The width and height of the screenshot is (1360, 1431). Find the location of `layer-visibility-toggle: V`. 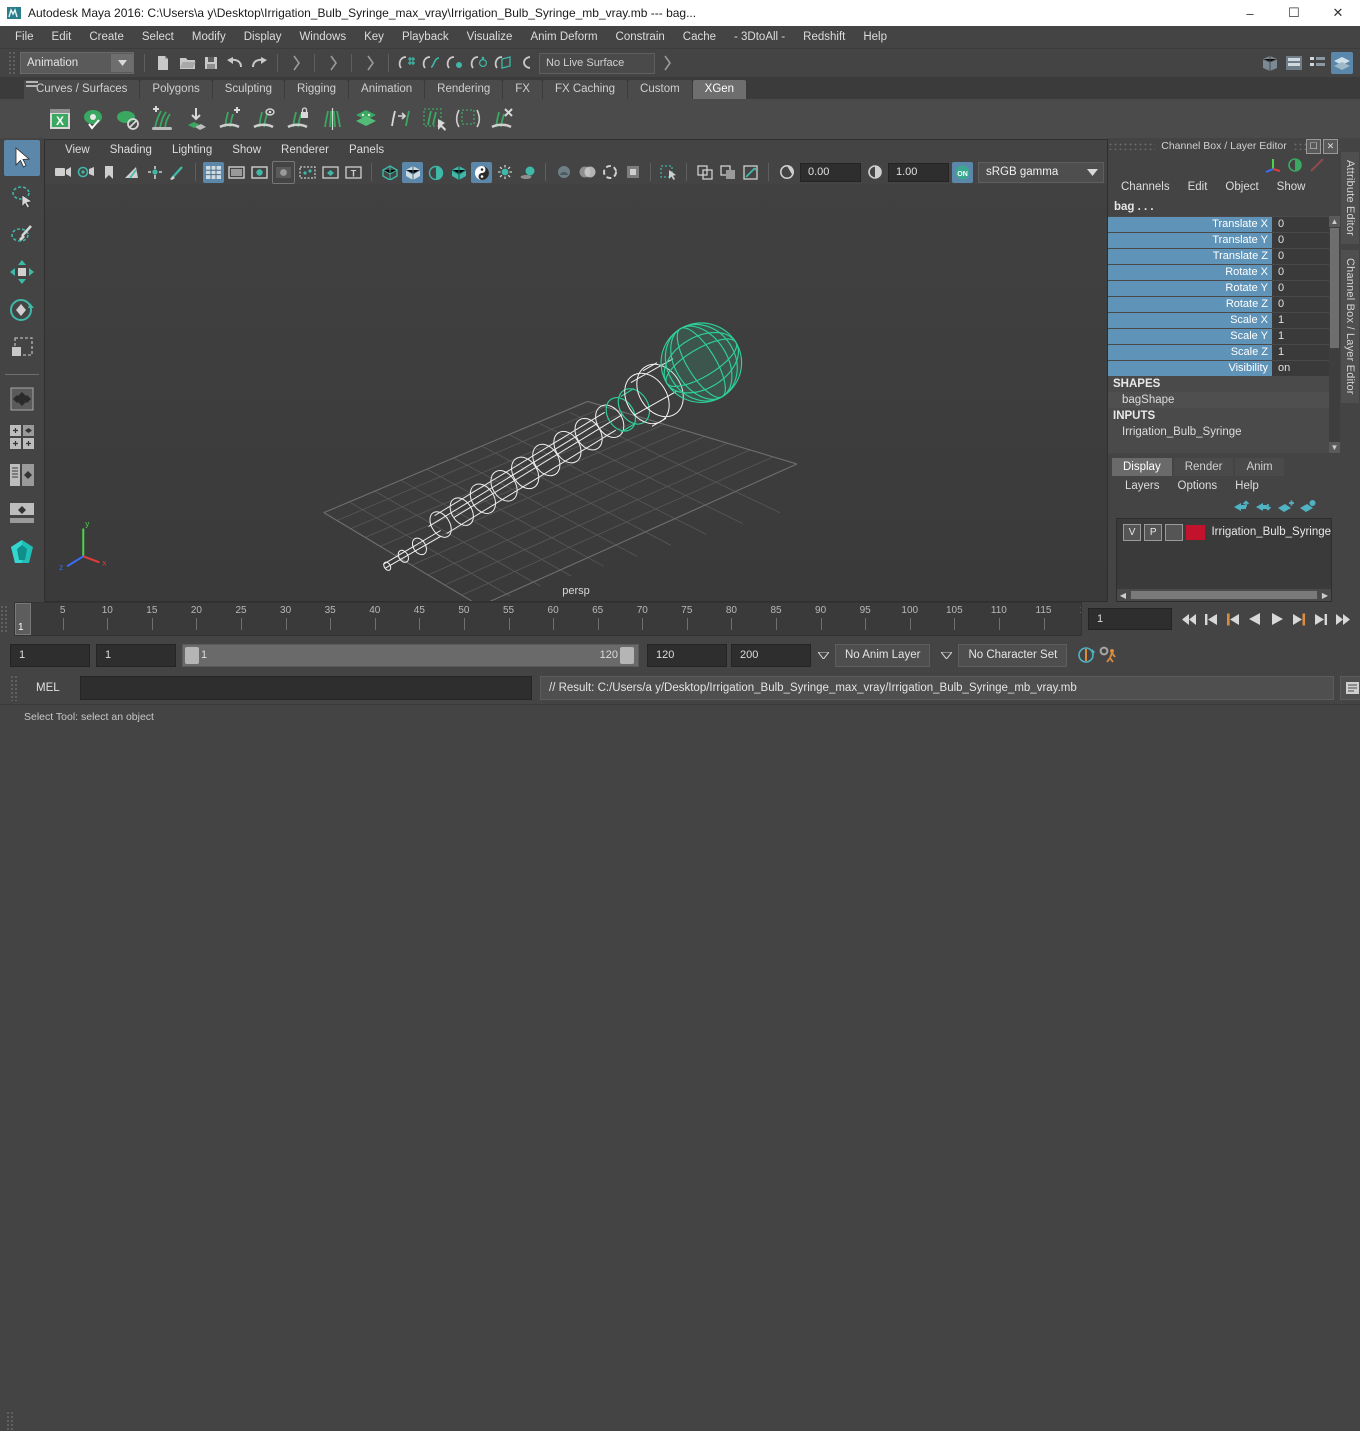

layer-visibility-toggle: V is located at coordinates (1132, 532).